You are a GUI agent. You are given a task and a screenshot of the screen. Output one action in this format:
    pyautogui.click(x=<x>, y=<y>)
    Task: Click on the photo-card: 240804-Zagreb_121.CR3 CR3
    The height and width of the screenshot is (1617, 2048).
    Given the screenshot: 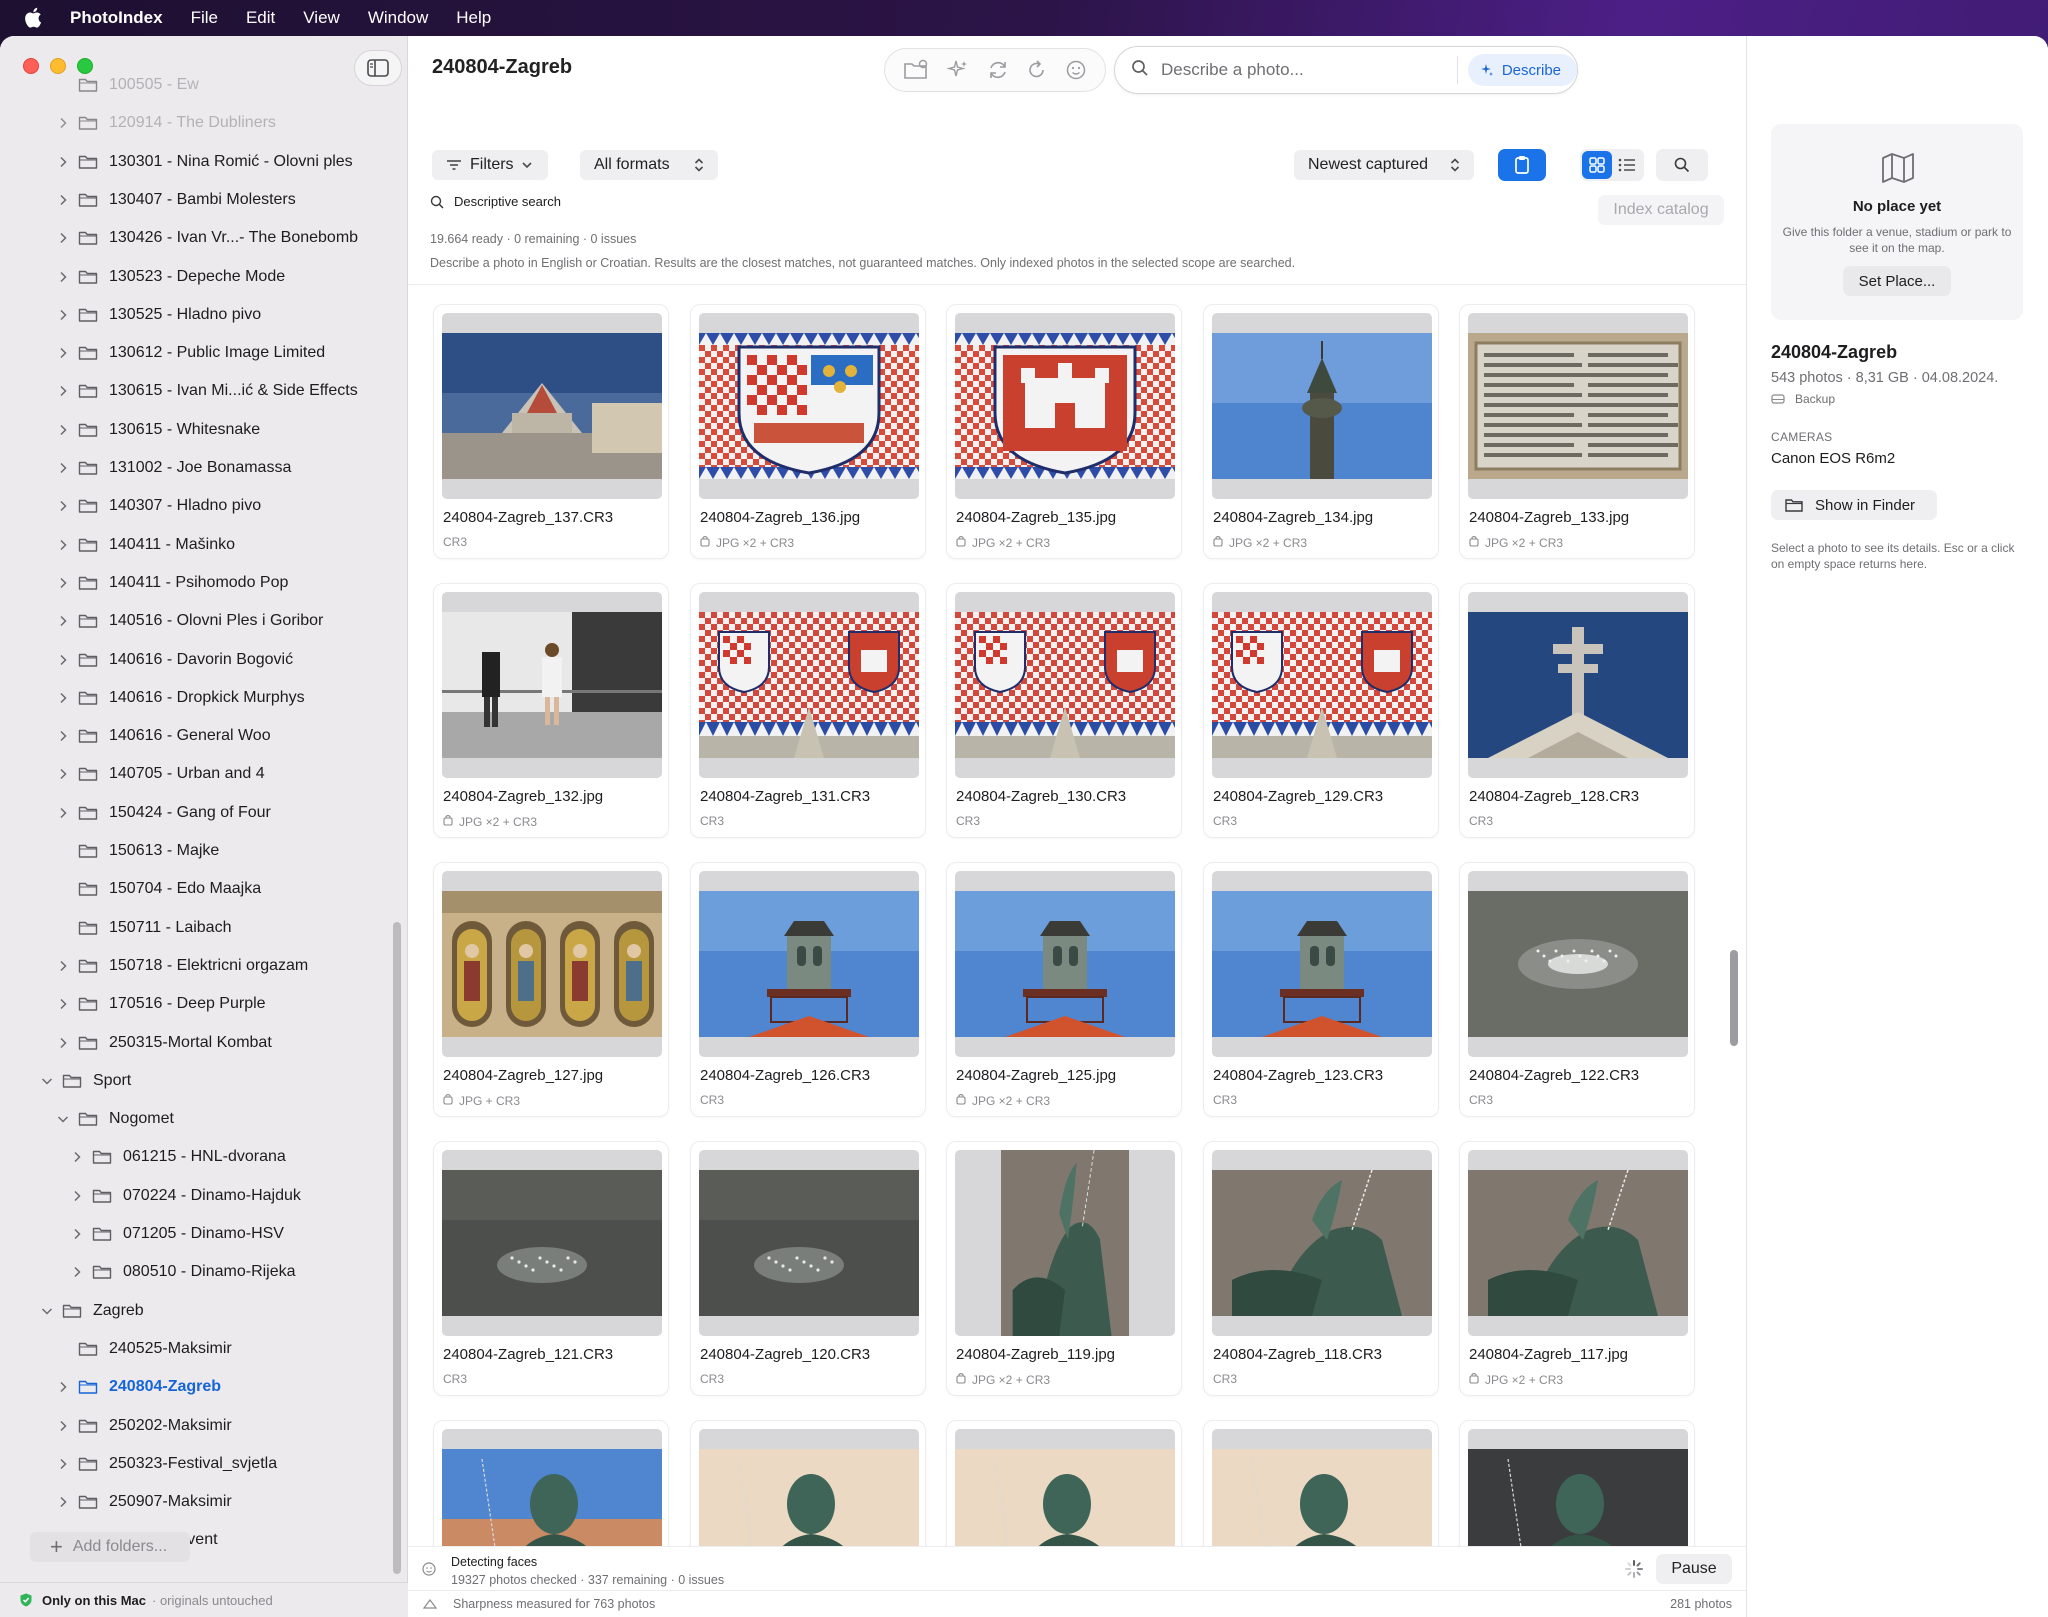 What is the action you would take?
    pyautogui.click(x=551, y=1268)
    